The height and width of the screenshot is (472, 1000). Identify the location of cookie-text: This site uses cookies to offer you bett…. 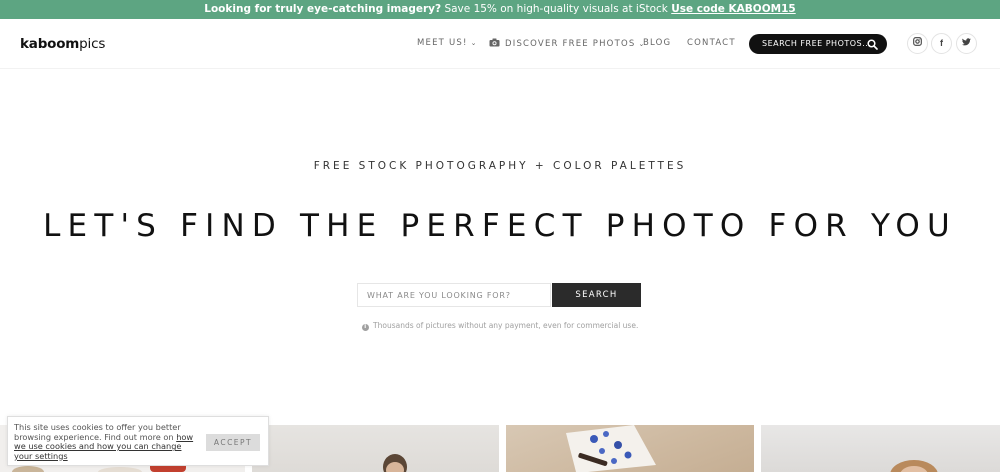
(105, 441).